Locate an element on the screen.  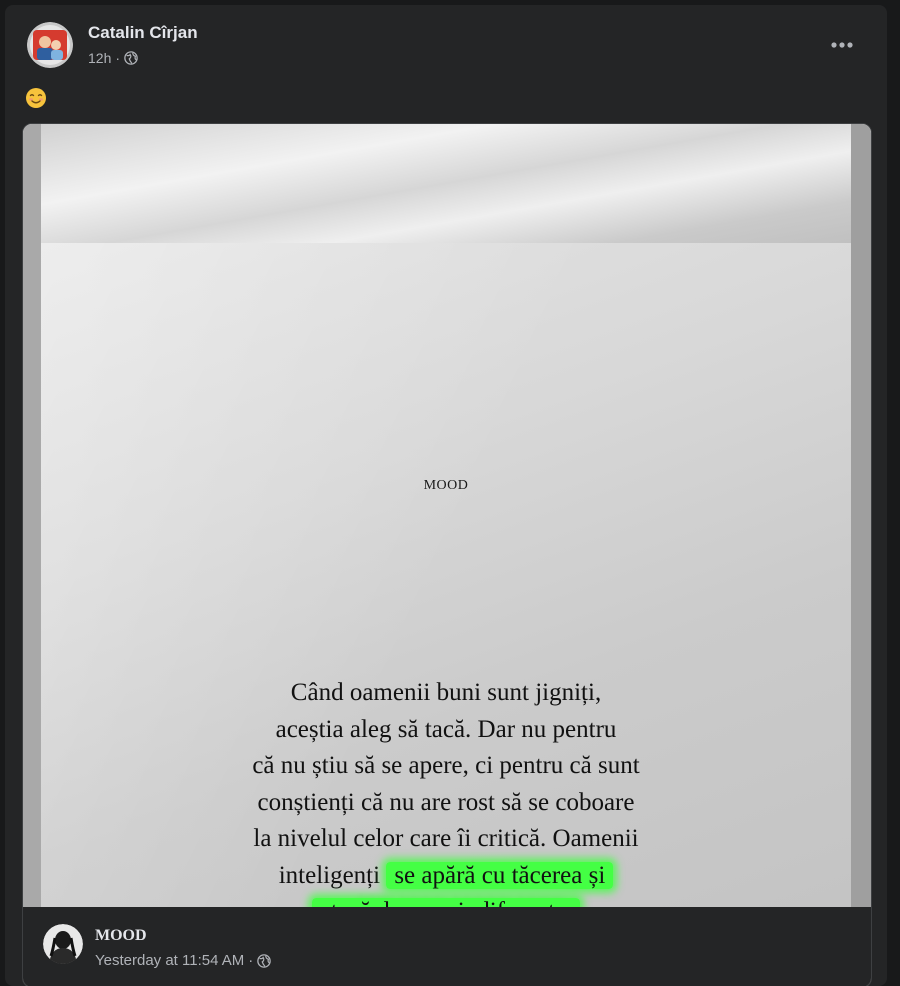
shared-source-footer: MOOD Yesterday at 11:54 AM · is located at coordinates (447, 946).